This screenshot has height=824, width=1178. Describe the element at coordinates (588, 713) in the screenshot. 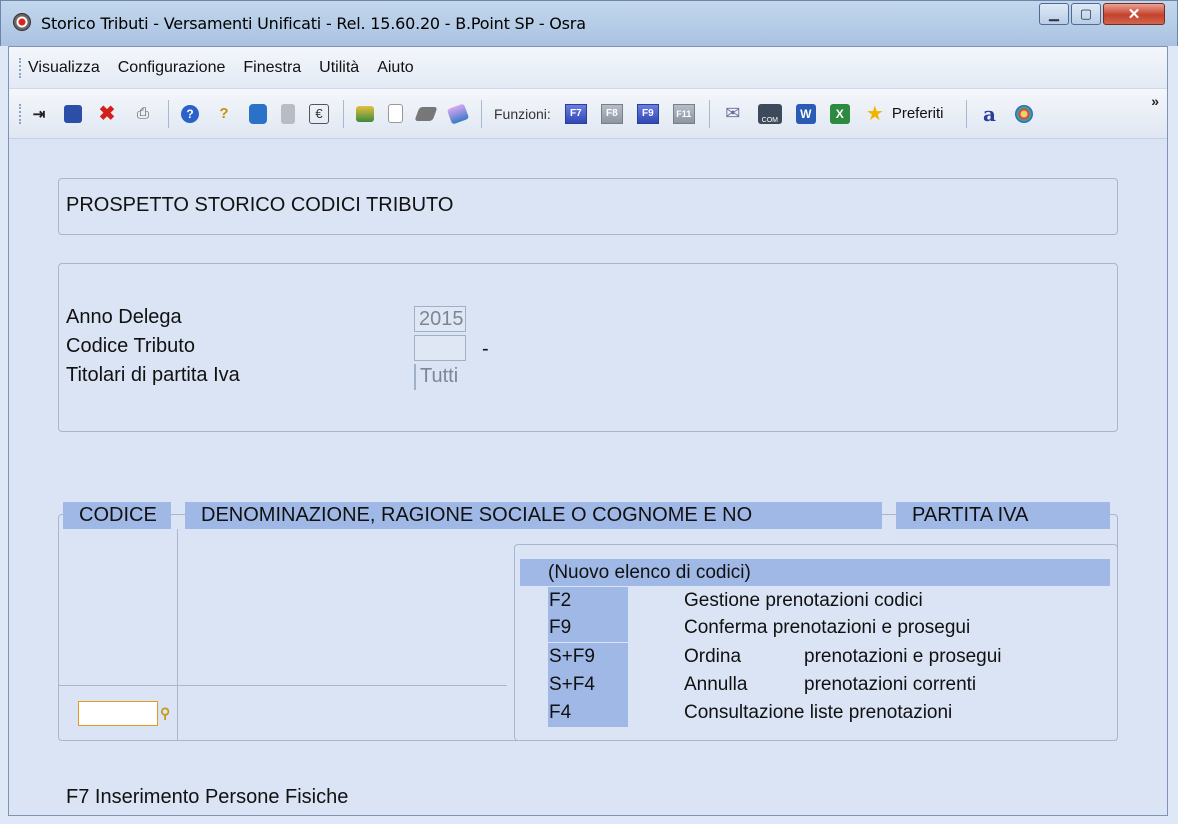

I see `popup-key: F4` at that location.